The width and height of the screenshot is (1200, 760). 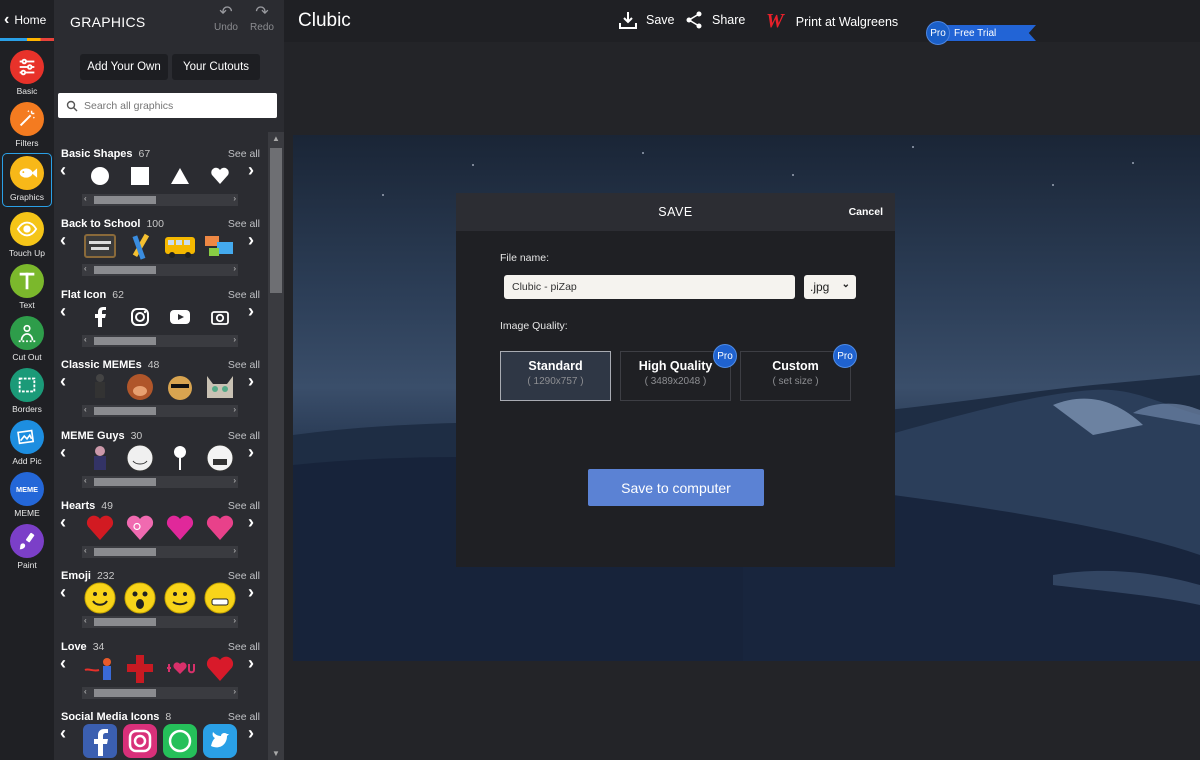 I want to click on school-text-graphic, so click(x=220, y=246).